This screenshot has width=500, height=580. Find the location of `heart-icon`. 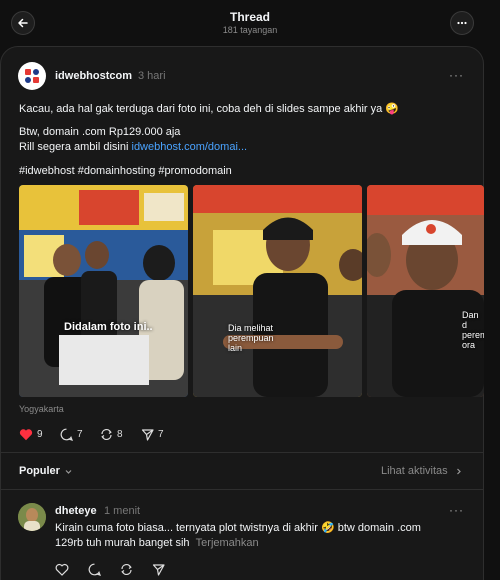

heart-icon is located at coordinates (26, 435).